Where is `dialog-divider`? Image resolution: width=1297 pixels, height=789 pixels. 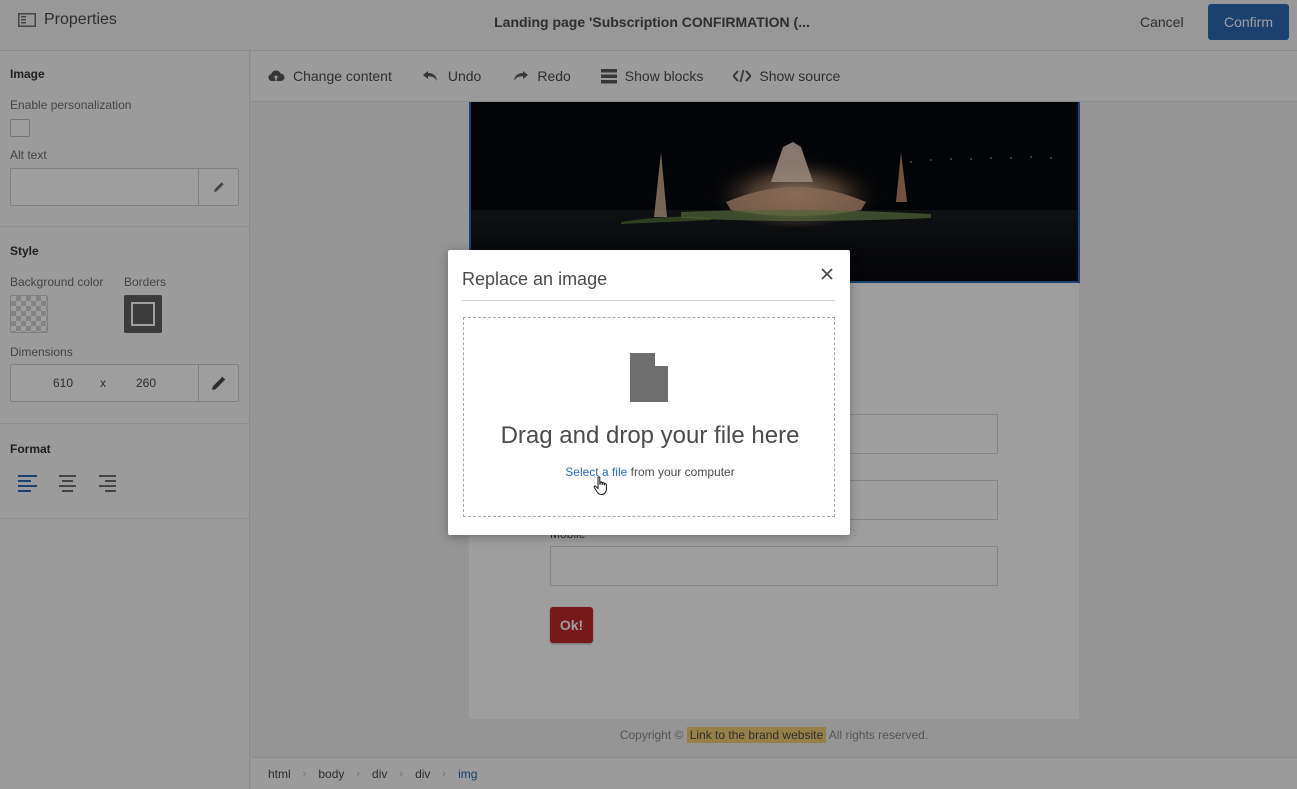
dialog-divider is located at coordinates (648, 300).